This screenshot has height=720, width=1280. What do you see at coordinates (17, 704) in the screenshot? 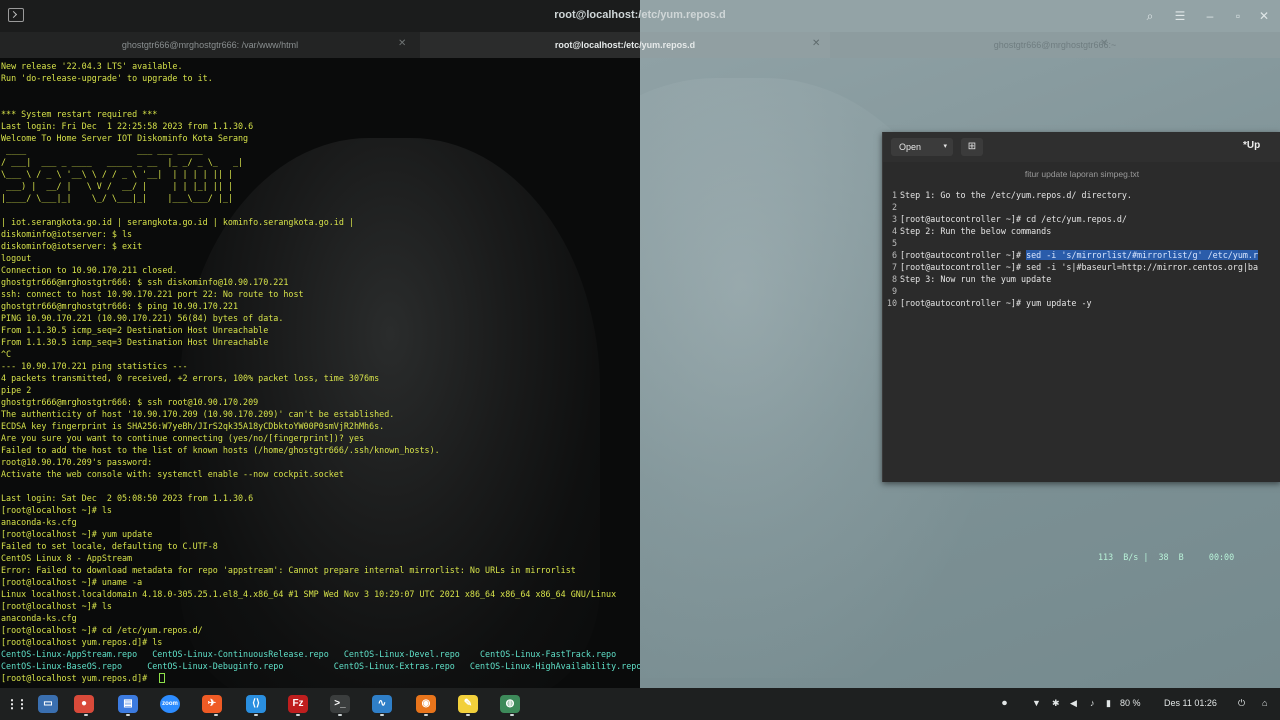
I see `launcher-icon: ⋮⋮` at bounding box center [17, 704].